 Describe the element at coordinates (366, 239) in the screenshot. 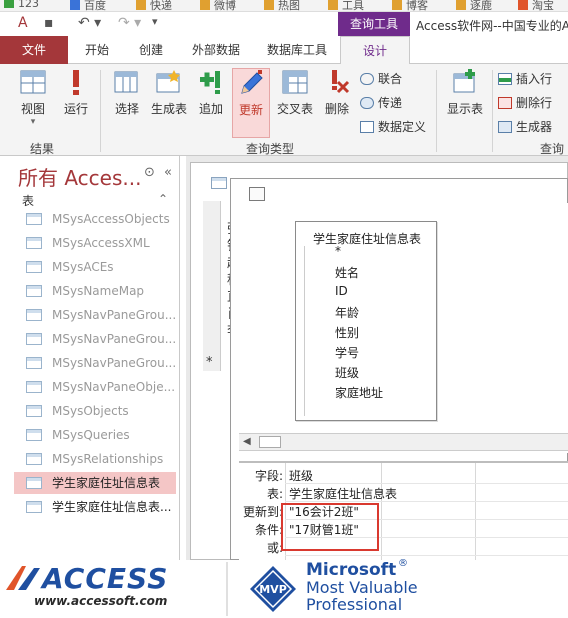

I see `field-list-title: 学生家庭住址信息表` at that location.